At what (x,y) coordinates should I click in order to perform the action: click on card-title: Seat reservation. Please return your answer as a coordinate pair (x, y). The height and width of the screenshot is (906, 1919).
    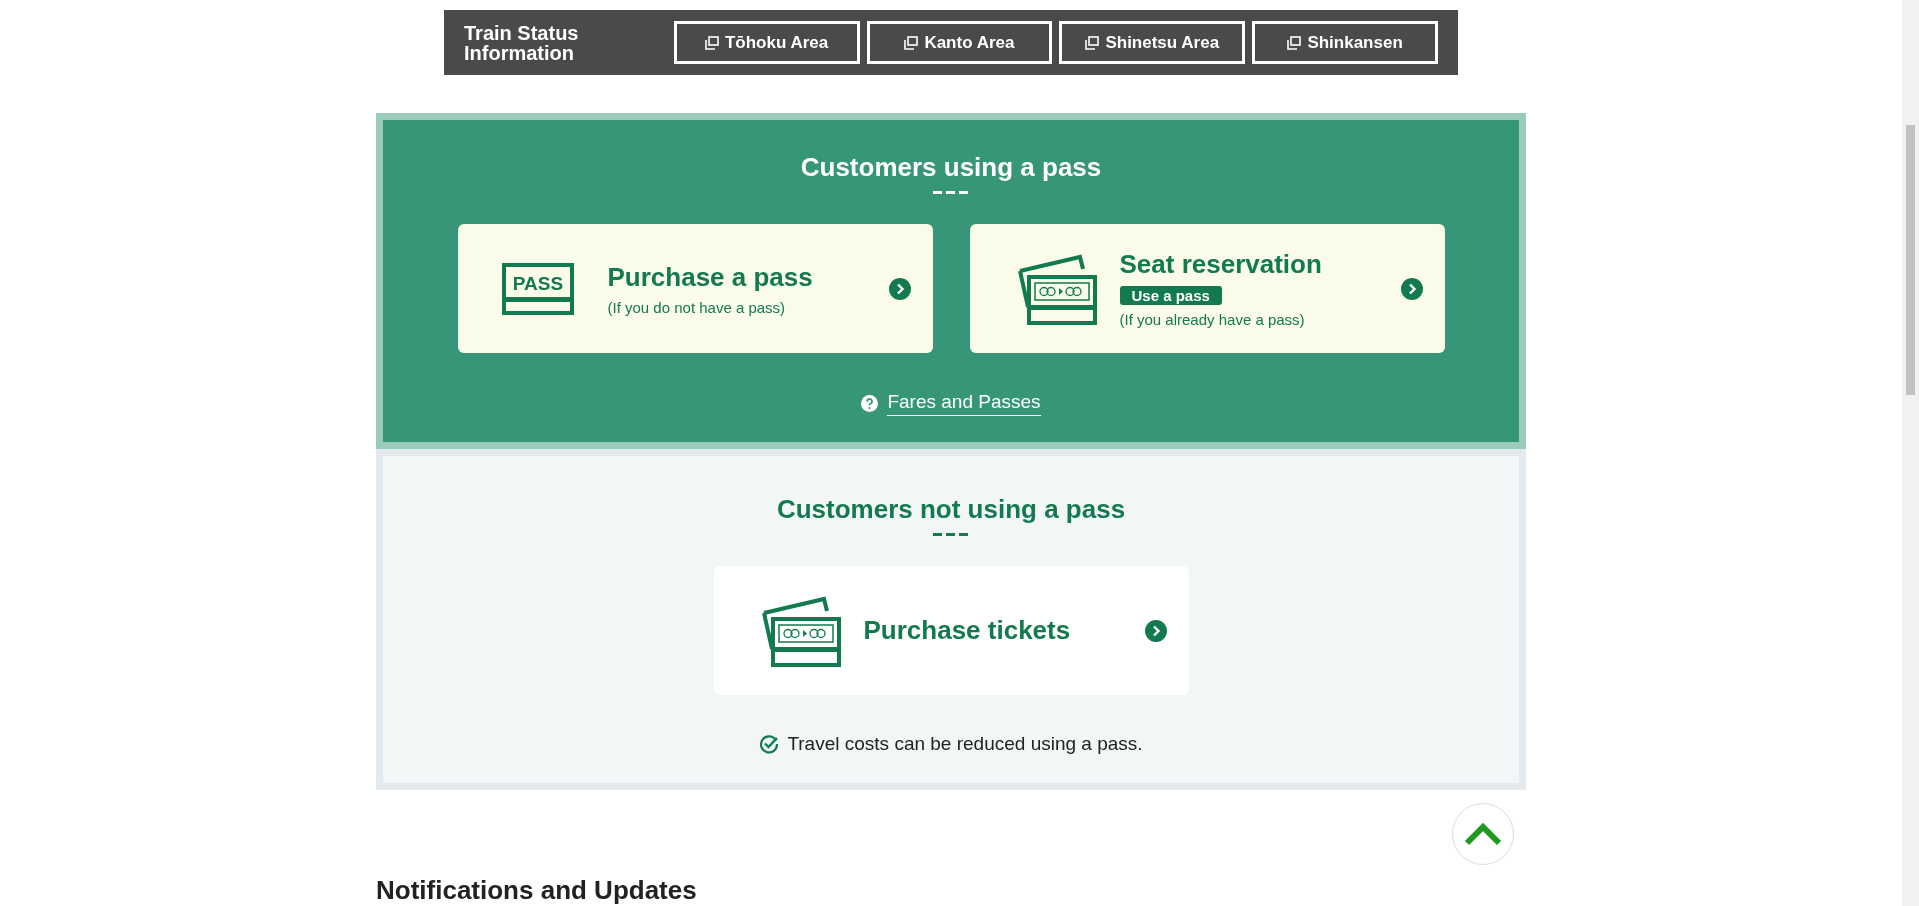
    Looking at the image, I should click on (1220, 264).